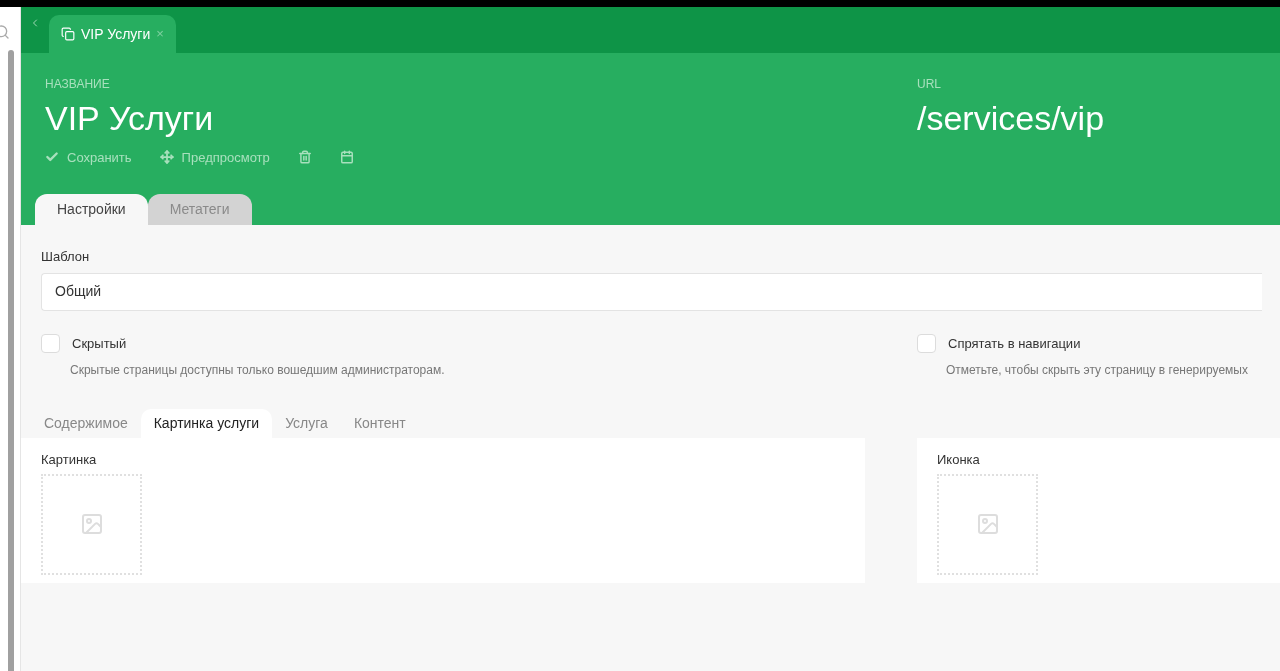 The image size is (1280, 671). Describe the element at coordinates (929, 84) in the screenshot. I see `field-caption: URL` at that location.